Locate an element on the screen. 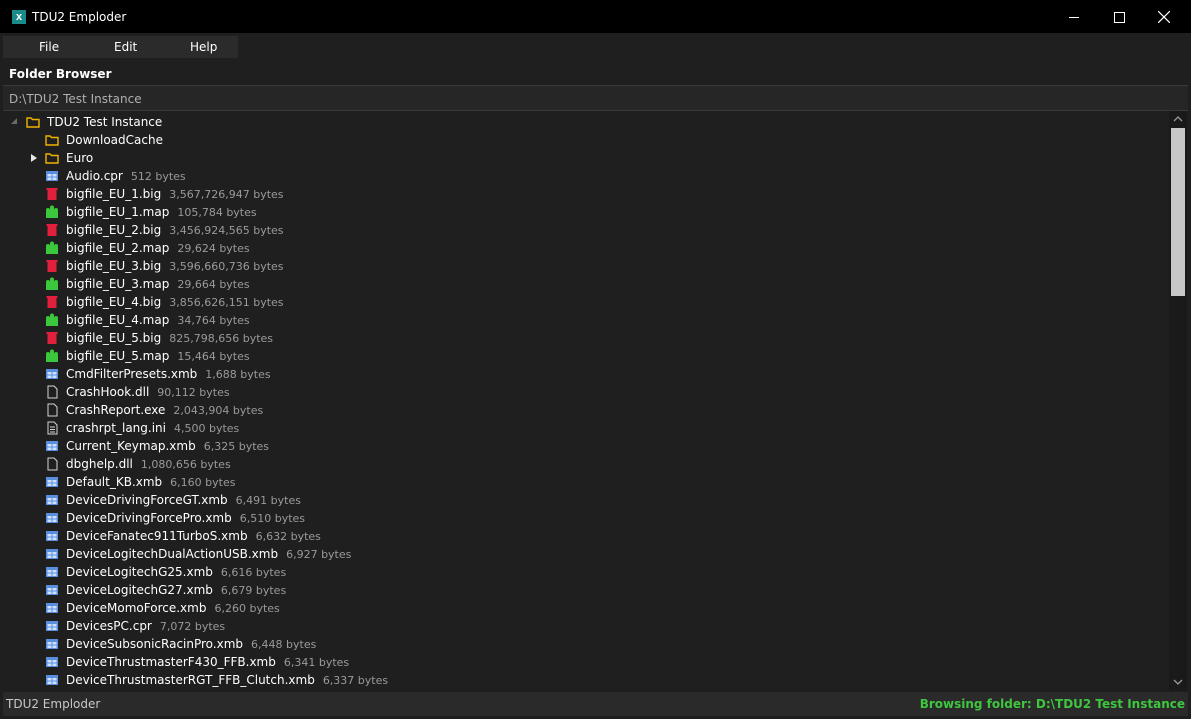 This screenshot has width=1191, height=719. maximize-button is located at coordinates (1119, 16).